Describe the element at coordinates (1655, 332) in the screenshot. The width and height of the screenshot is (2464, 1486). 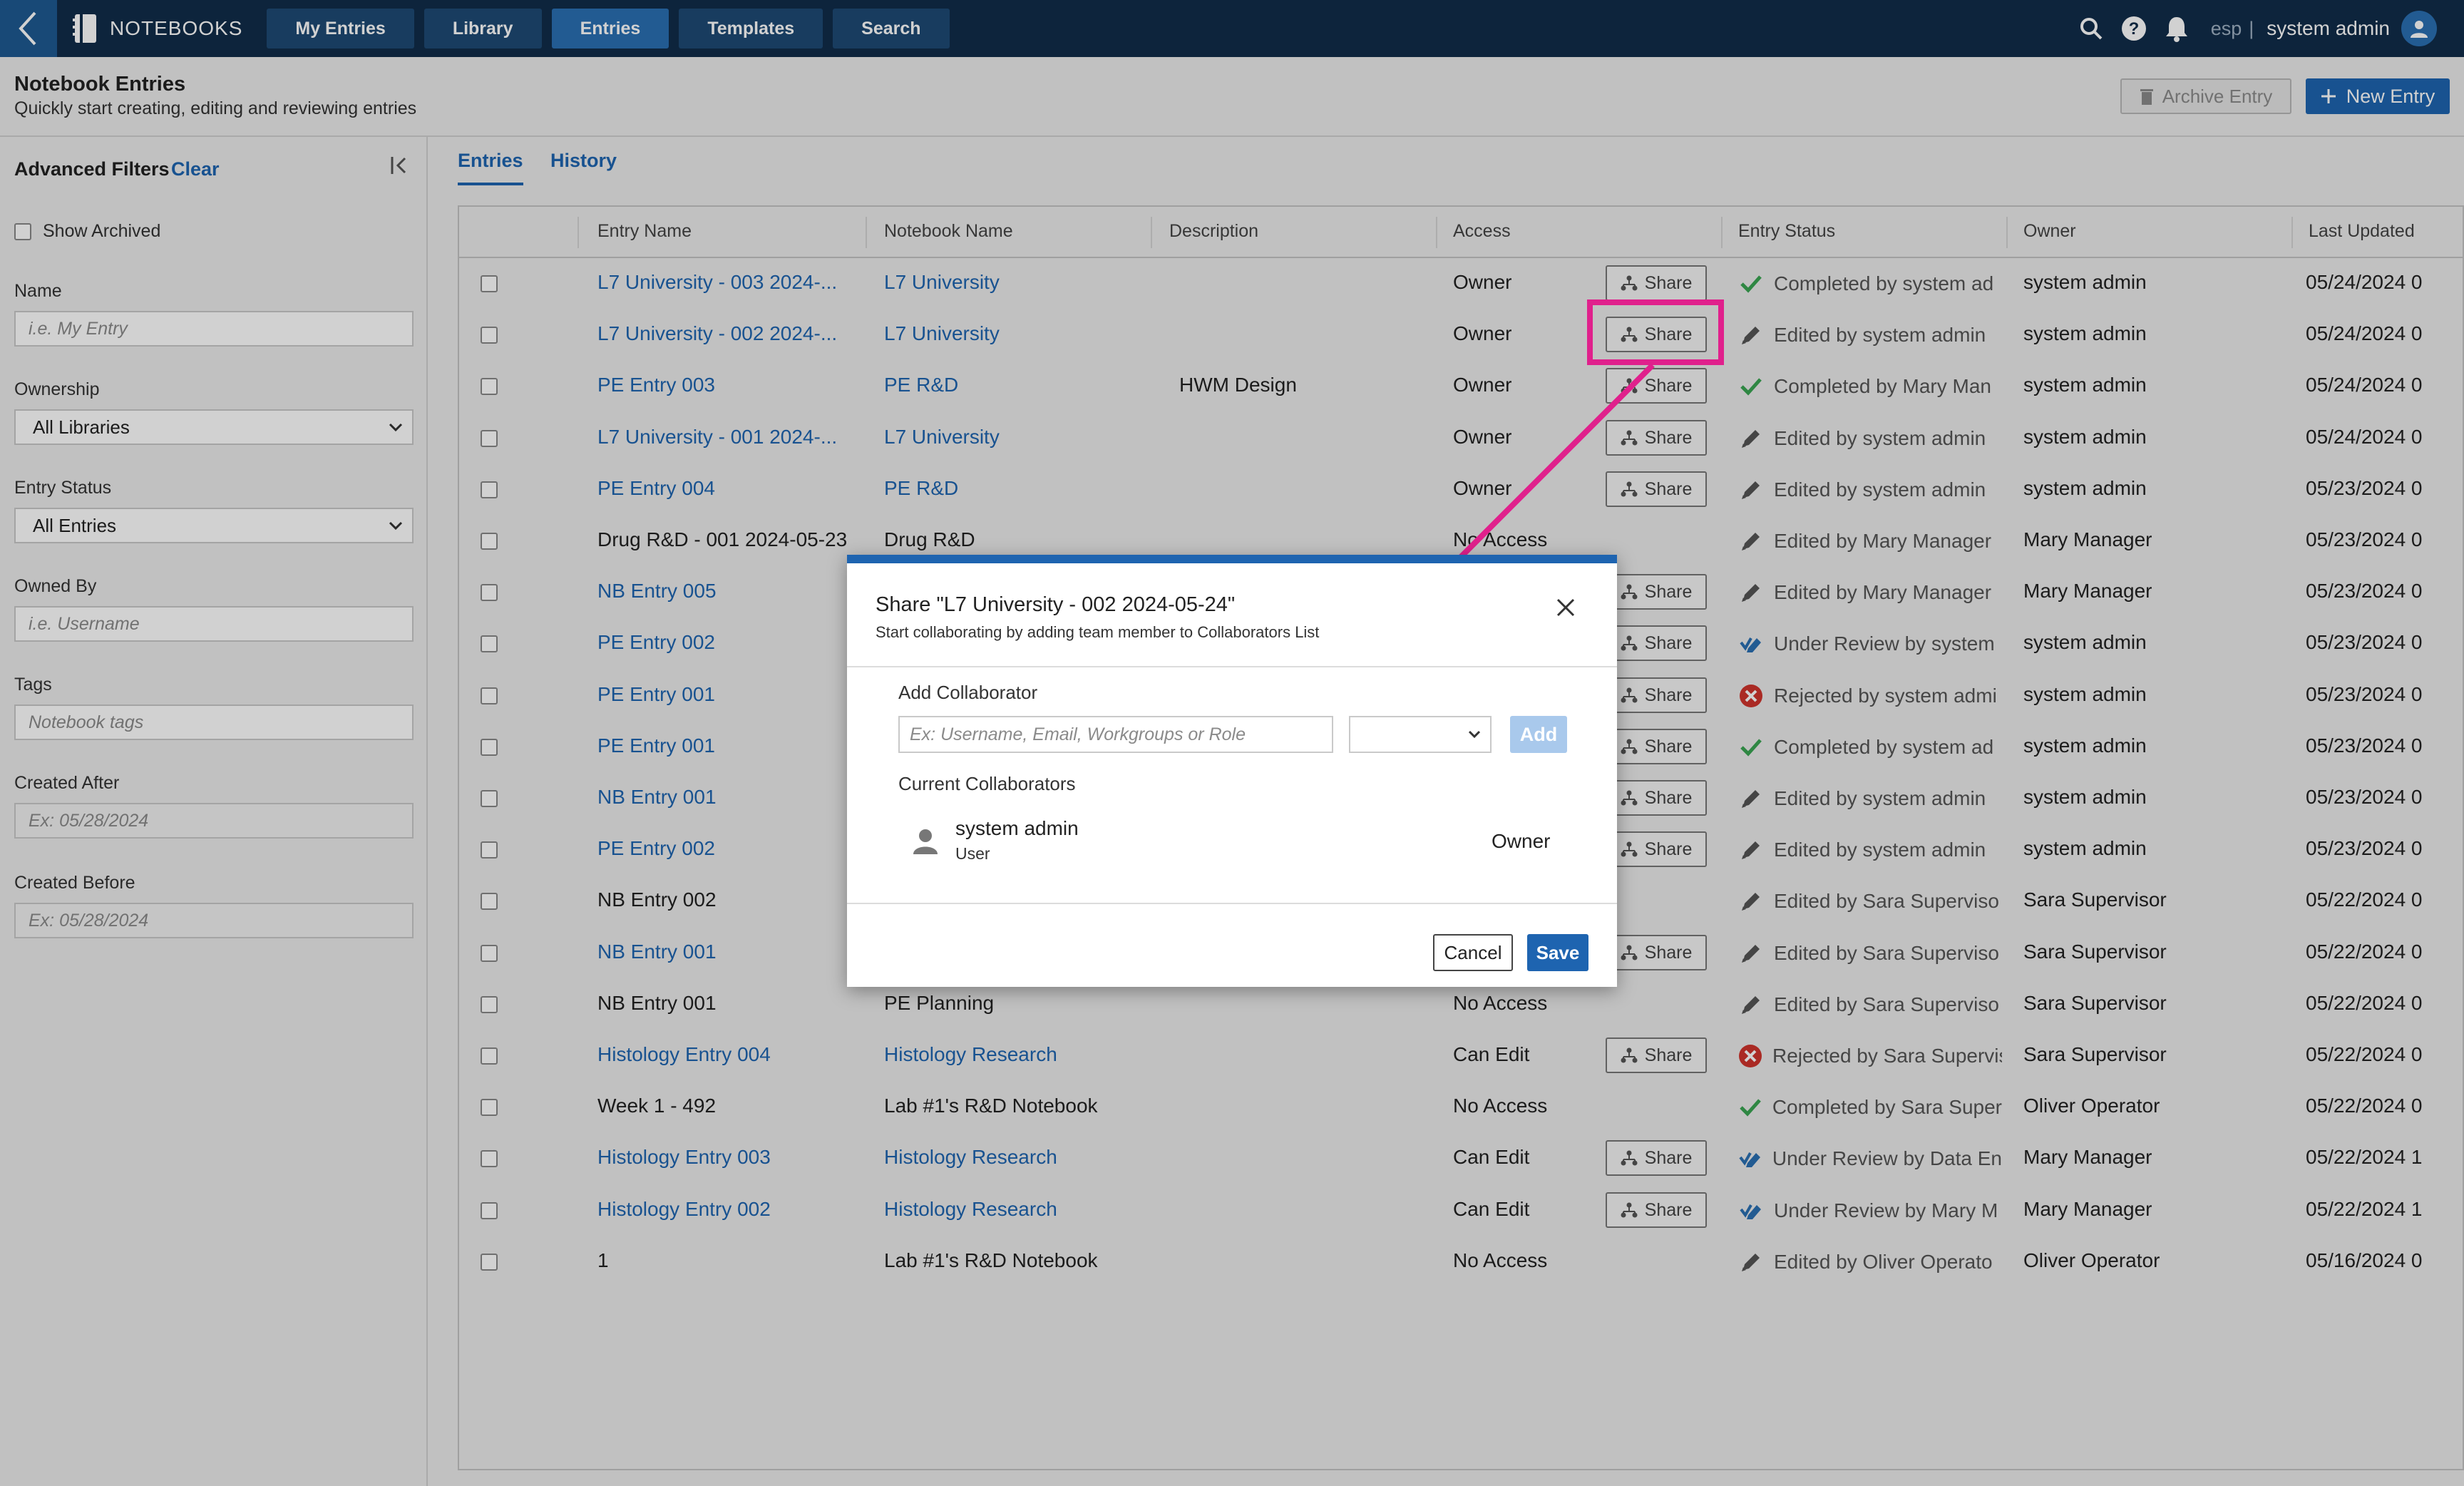
I see `highlight-annotation` at that location.